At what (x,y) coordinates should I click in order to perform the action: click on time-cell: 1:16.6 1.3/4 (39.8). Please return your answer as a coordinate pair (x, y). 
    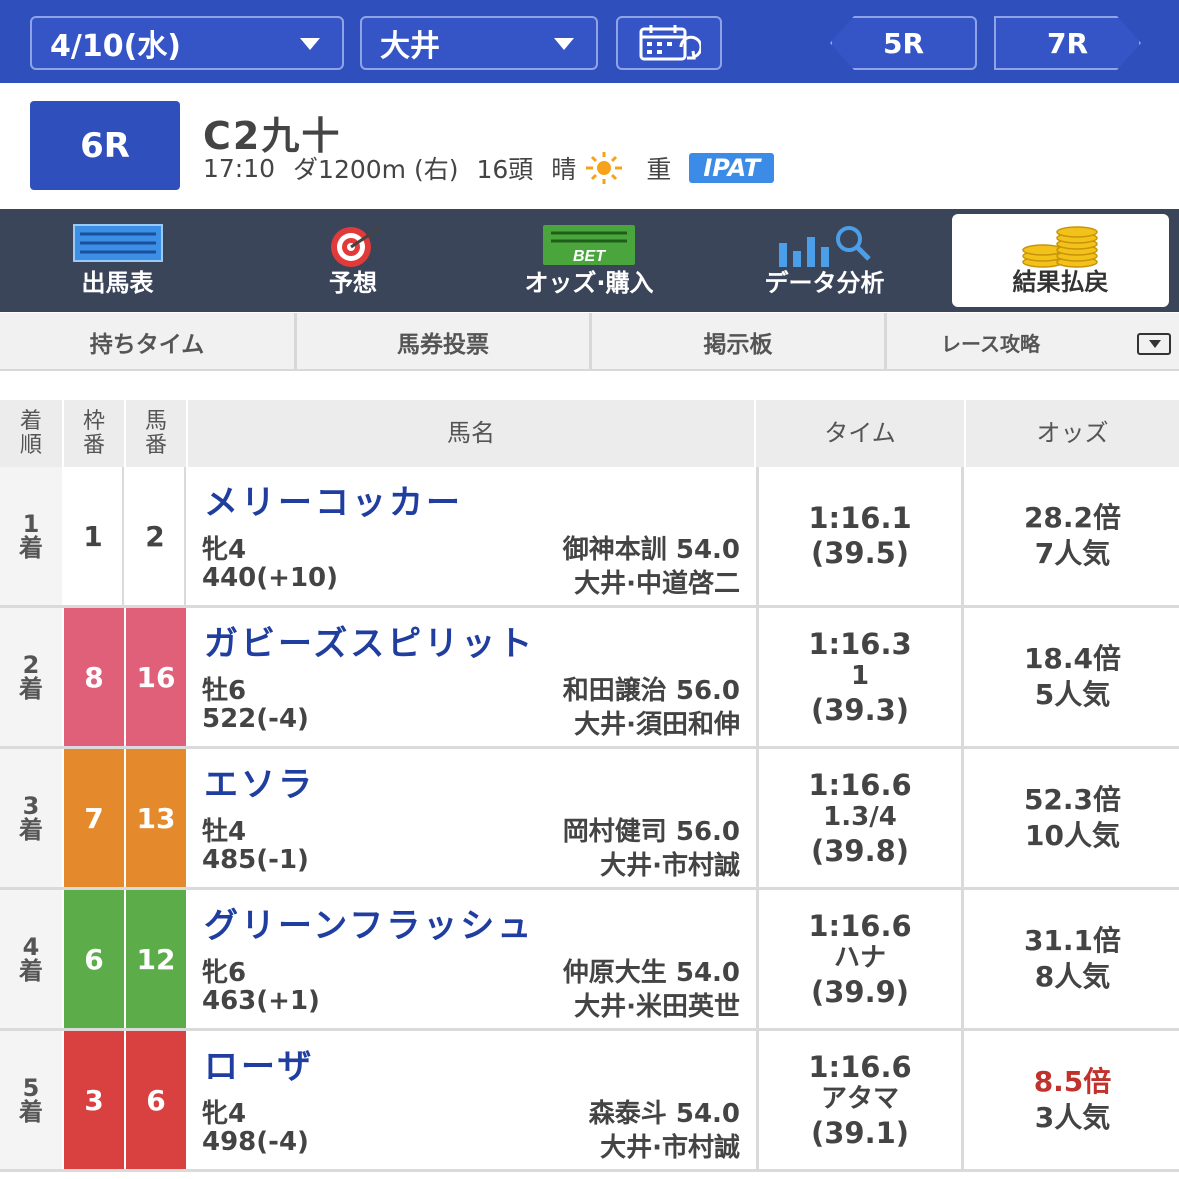
    Looking at the image, I should click on (860, 818).